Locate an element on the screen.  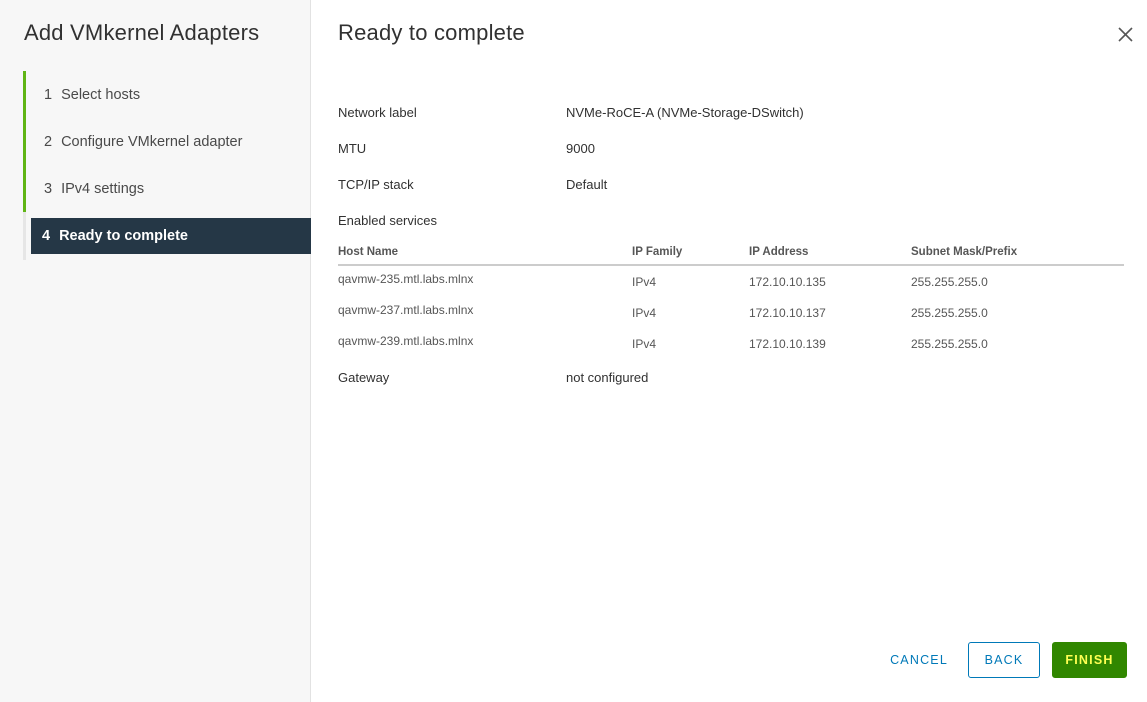
field-value: 9000 is located at coordinates (580, 148).